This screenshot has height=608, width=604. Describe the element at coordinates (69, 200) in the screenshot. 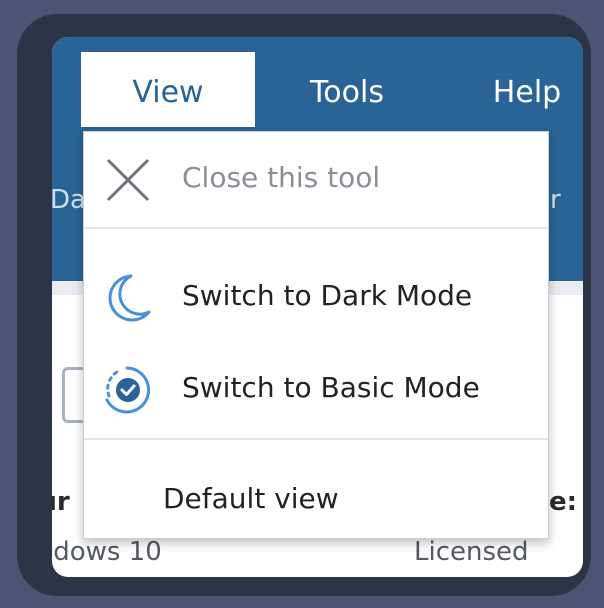

I see `toolbar-item-left: Da` at that location.